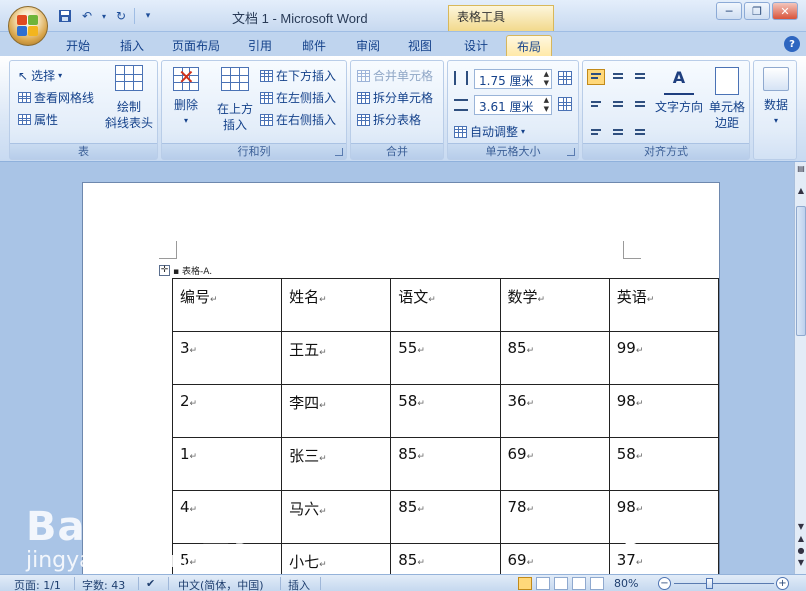  Describe the element at coordinates (56, 97) in the screenshot. I see `view-gridlines-button: 查看网格线` at that location.